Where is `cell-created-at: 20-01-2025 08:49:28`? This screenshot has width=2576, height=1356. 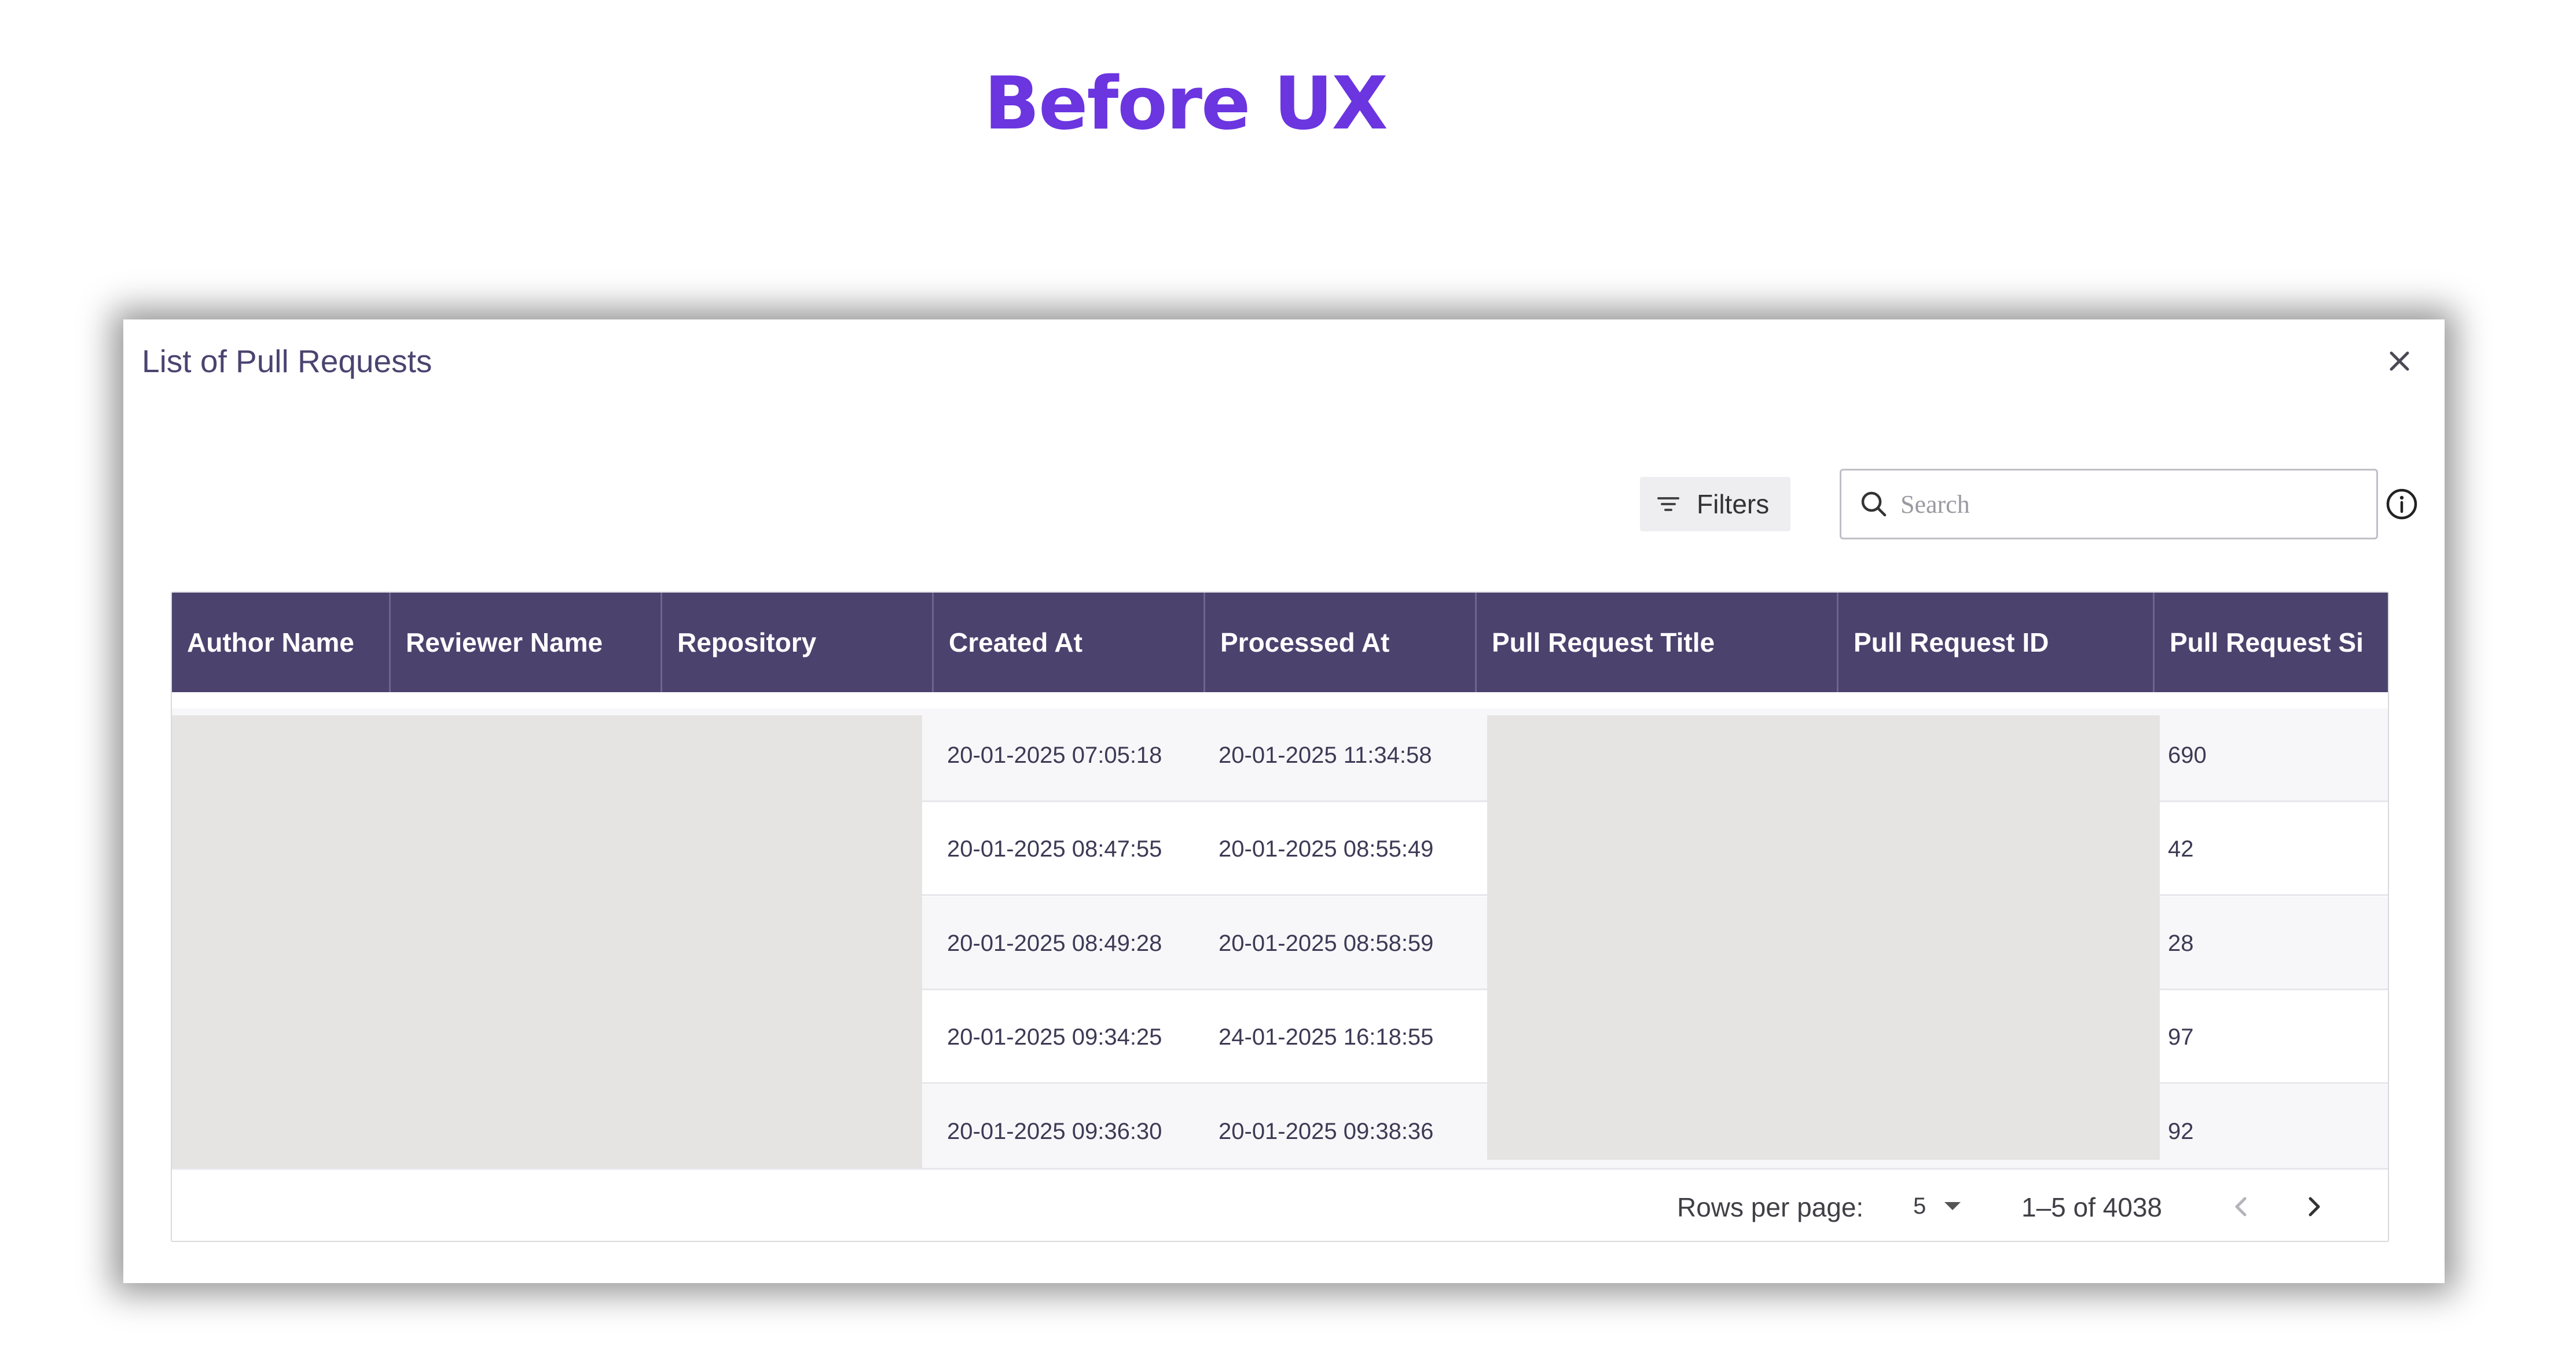 cell-created-at: 20-01-2025 08:49:28 is located at coordinates (1054, 943).